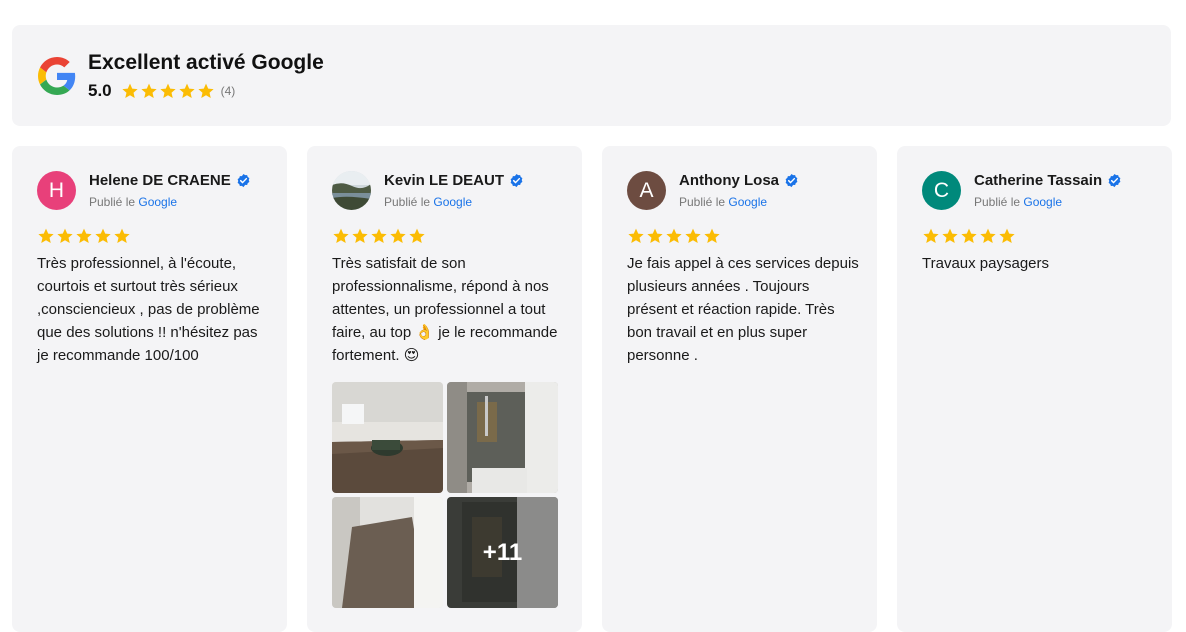 The width and height of the screenshot is (1186, 632). What do you see at coordinates (228, 91) in the screenshot?
I see `review-count: (4)` at bounding box center [228, 91].